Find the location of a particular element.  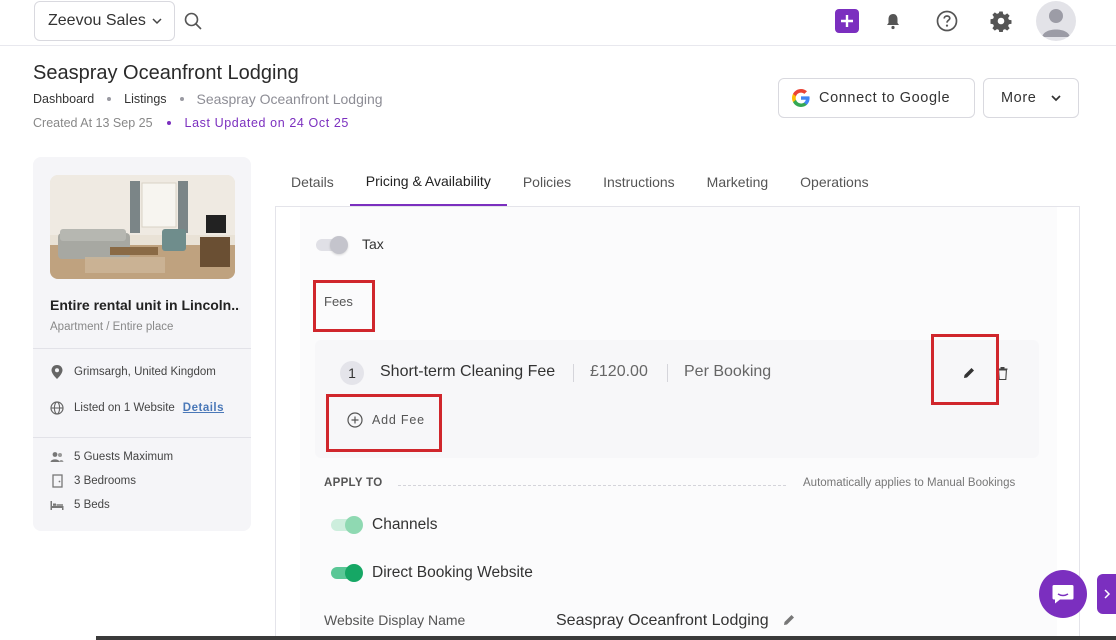

living-room-image is located at coordinates (142, 227).